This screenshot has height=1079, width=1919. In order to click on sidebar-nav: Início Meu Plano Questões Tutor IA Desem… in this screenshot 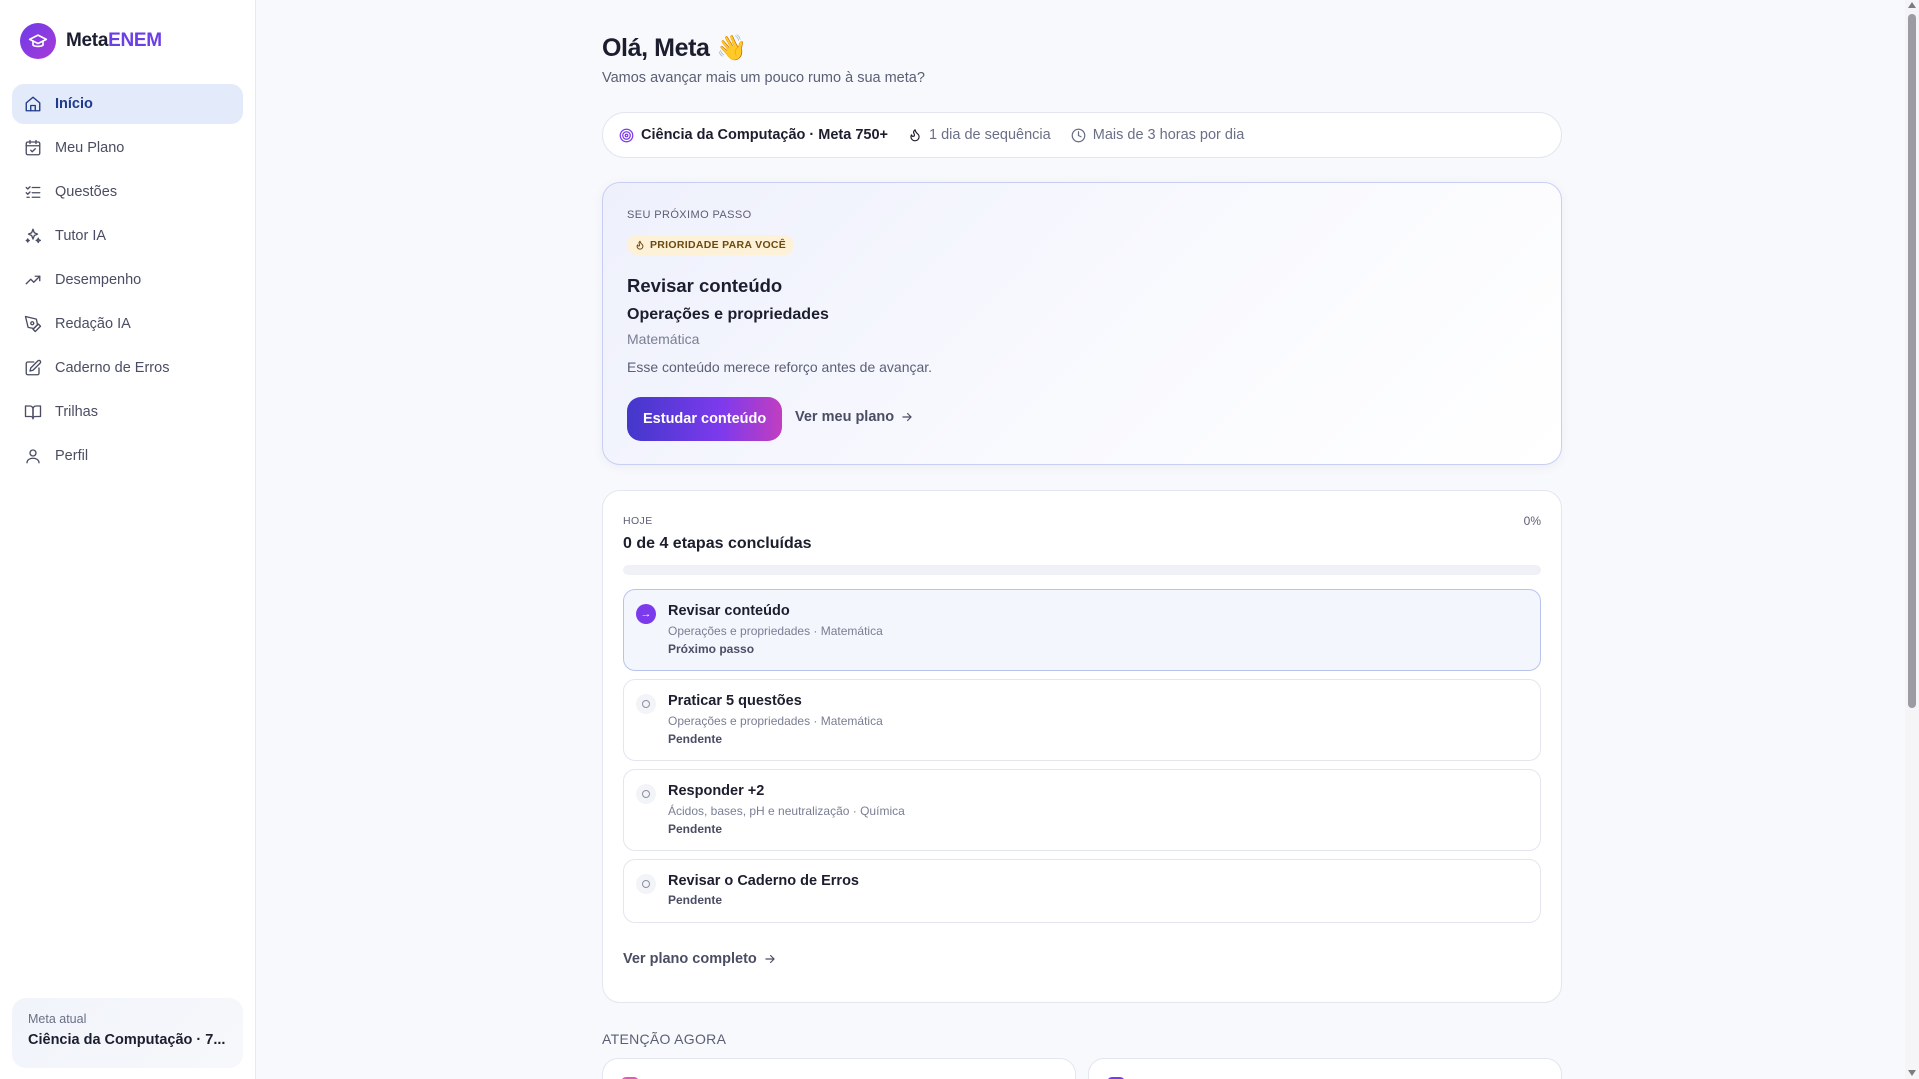, I will do `click(127, 282)`.